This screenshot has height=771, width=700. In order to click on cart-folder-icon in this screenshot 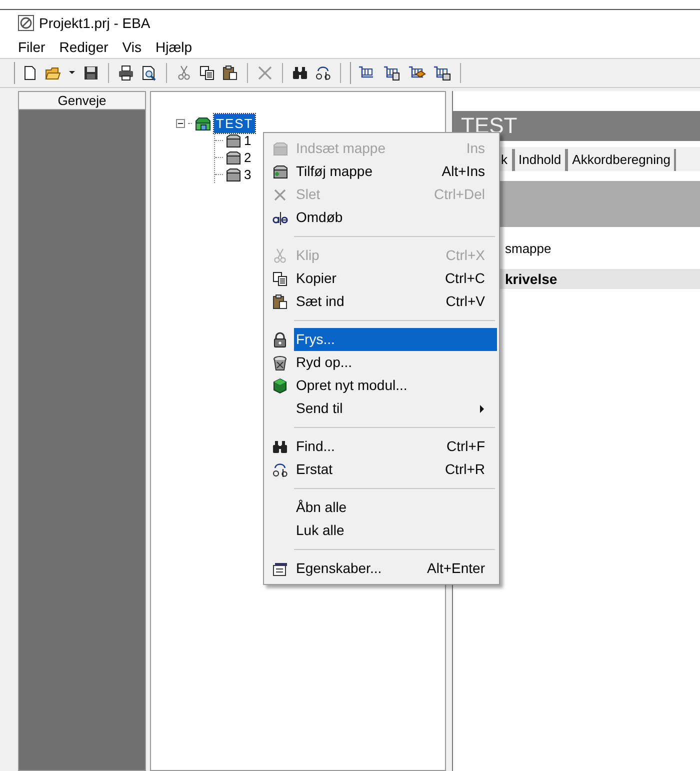, I will do `click(442, 73)`.